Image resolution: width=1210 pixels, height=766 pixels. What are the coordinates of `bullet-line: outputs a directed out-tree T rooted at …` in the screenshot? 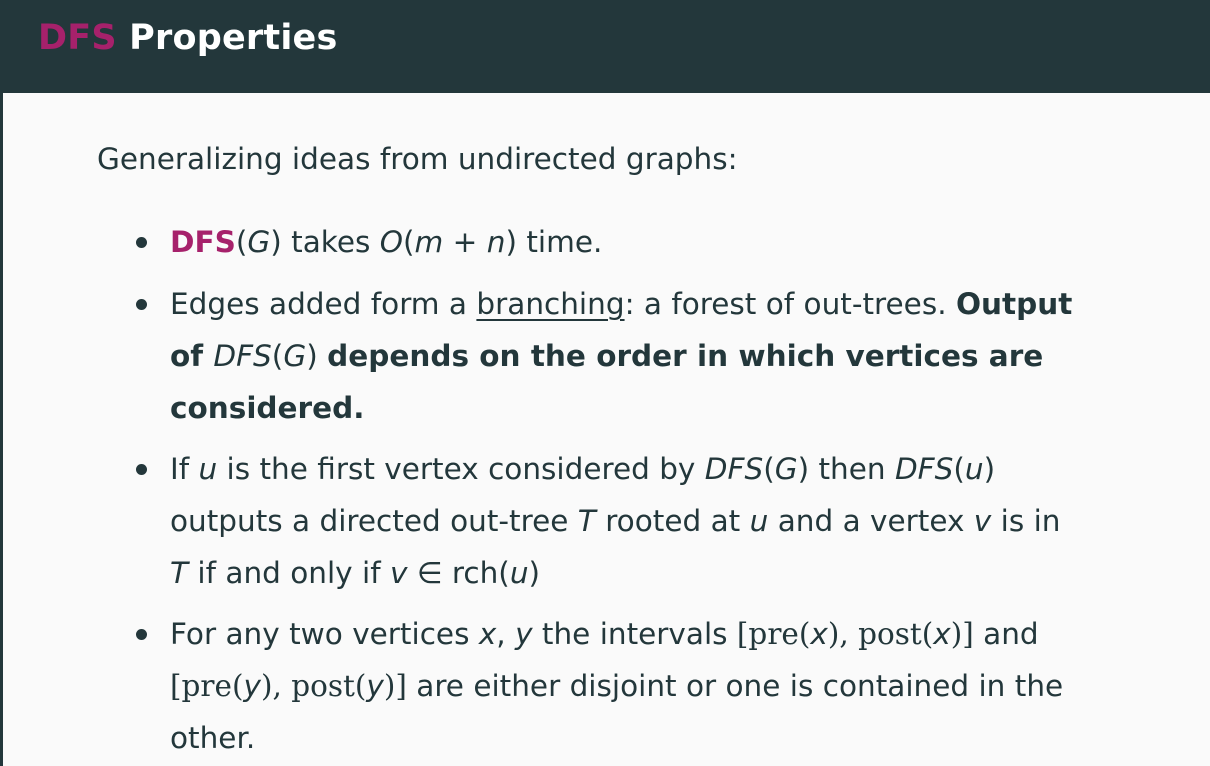 It's located at (650, 521).